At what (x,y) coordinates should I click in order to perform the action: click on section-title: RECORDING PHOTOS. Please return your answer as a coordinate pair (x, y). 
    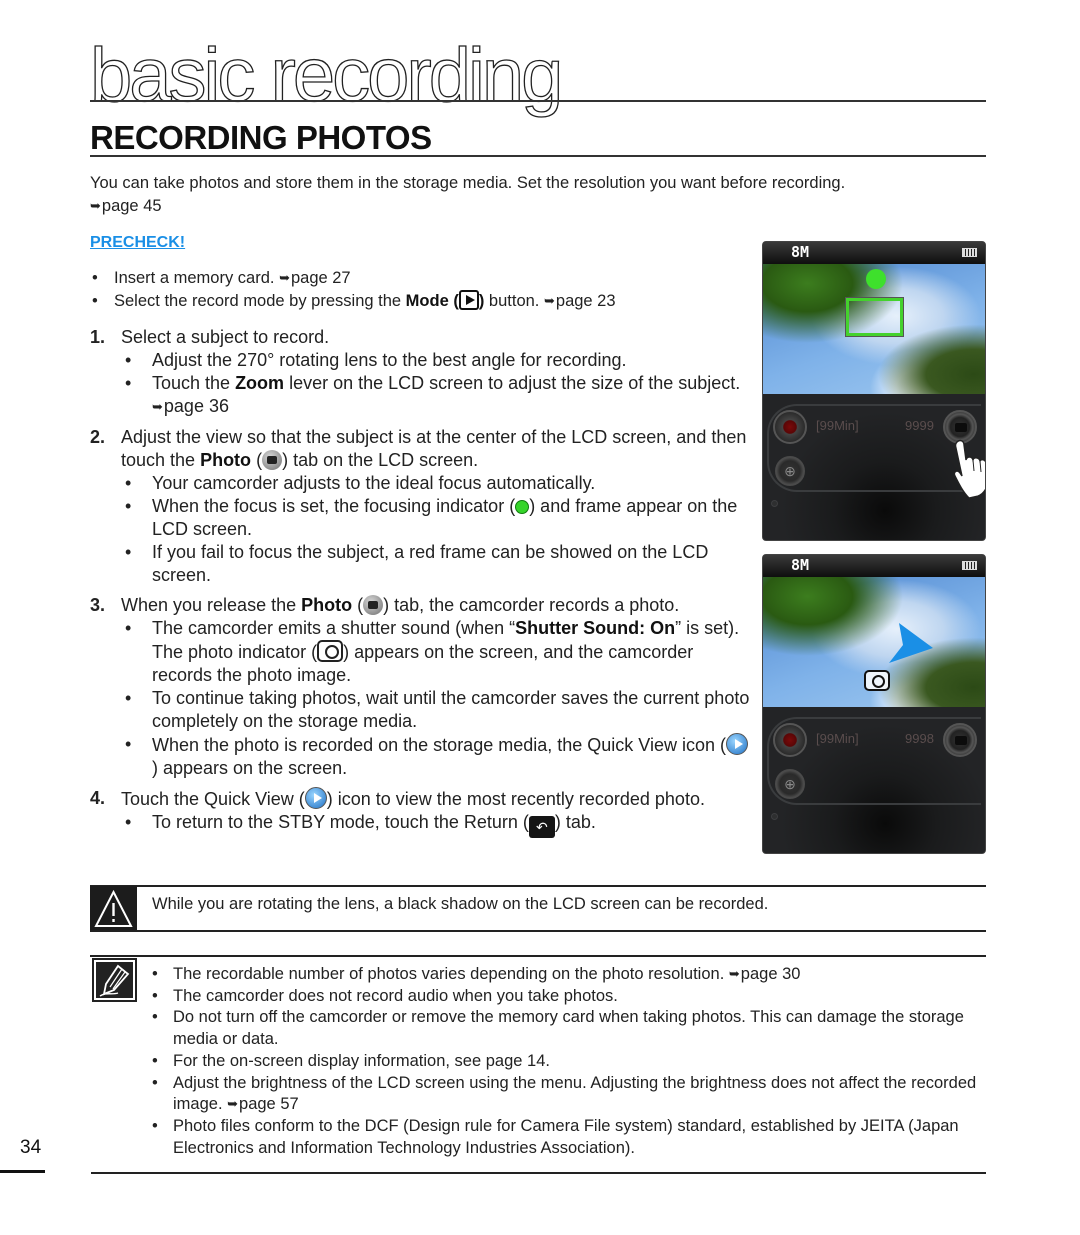
    Looking at the image, I should click on (261, 137).